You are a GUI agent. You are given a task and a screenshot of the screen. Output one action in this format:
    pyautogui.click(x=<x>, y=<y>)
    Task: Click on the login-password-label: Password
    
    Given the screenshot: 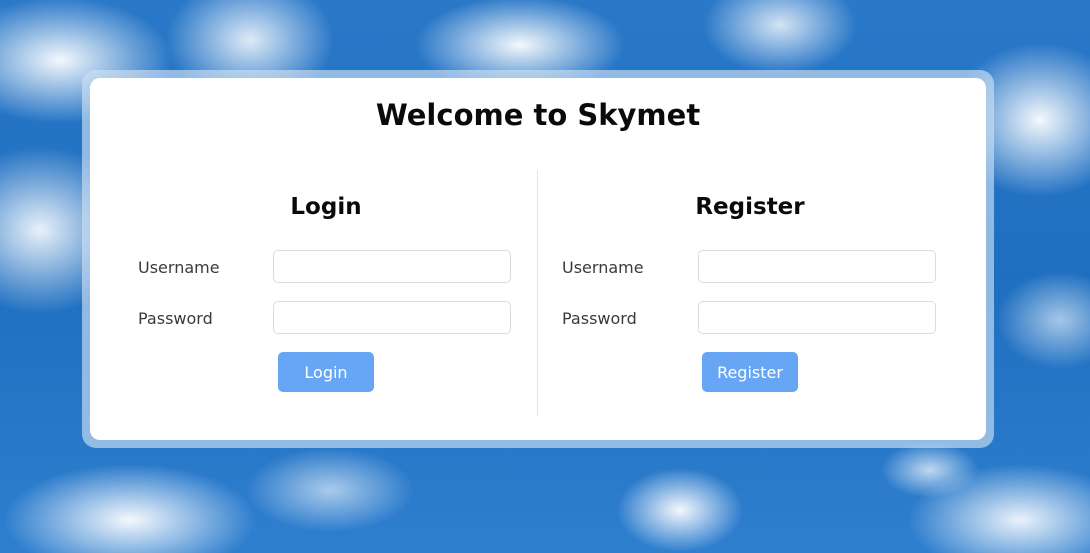 What is the action you would take?
    pyautogui.click(x=175, y=318)
    